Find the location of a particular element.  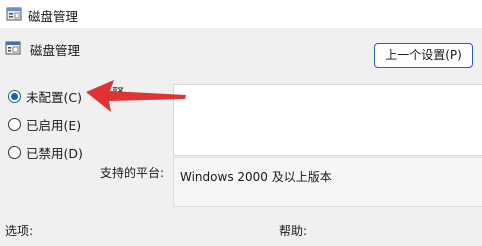

red-arrow-shape is located at coordinates (136, 96).